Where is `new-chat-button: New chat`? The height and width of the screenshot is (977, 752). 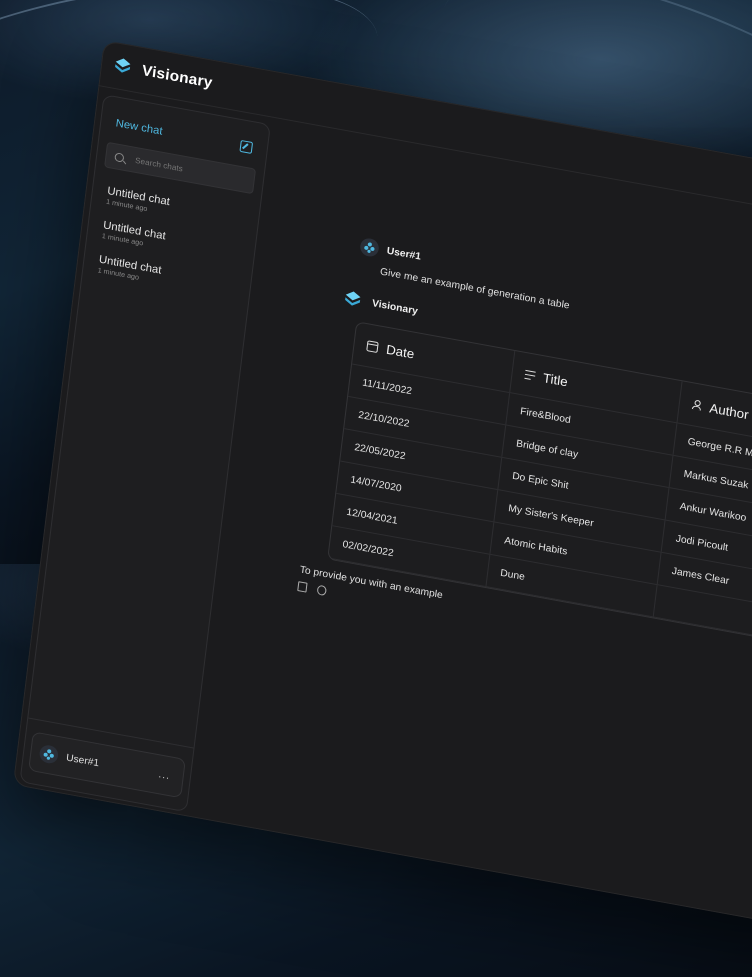
new-chat-button: New chat is located at coordinates (139, 127).